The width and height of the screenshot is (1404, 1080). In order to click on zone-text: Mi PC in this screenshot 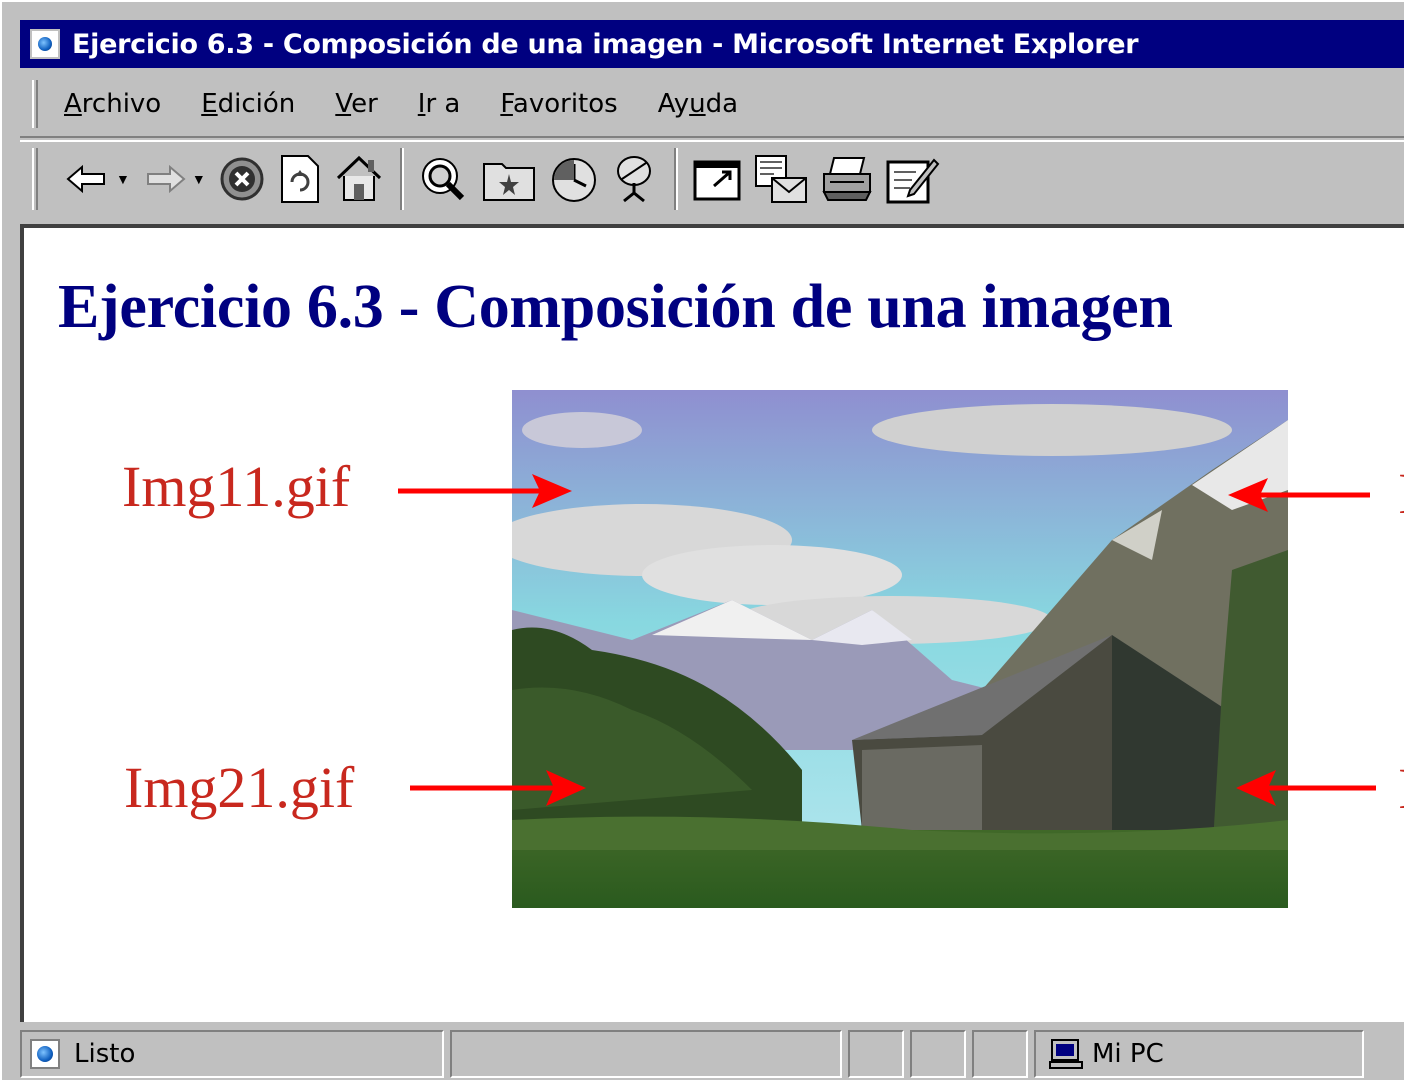, I will do `click(1128, 1054)`.